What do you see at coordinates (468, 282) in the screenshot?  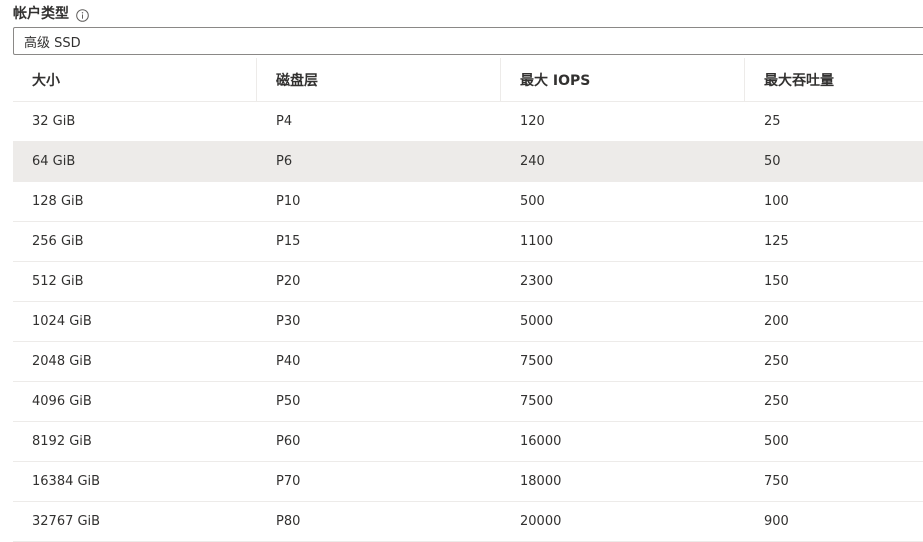 I see `table-row: 512 GiB P20 2300 150` at bounding box center [468, 282].